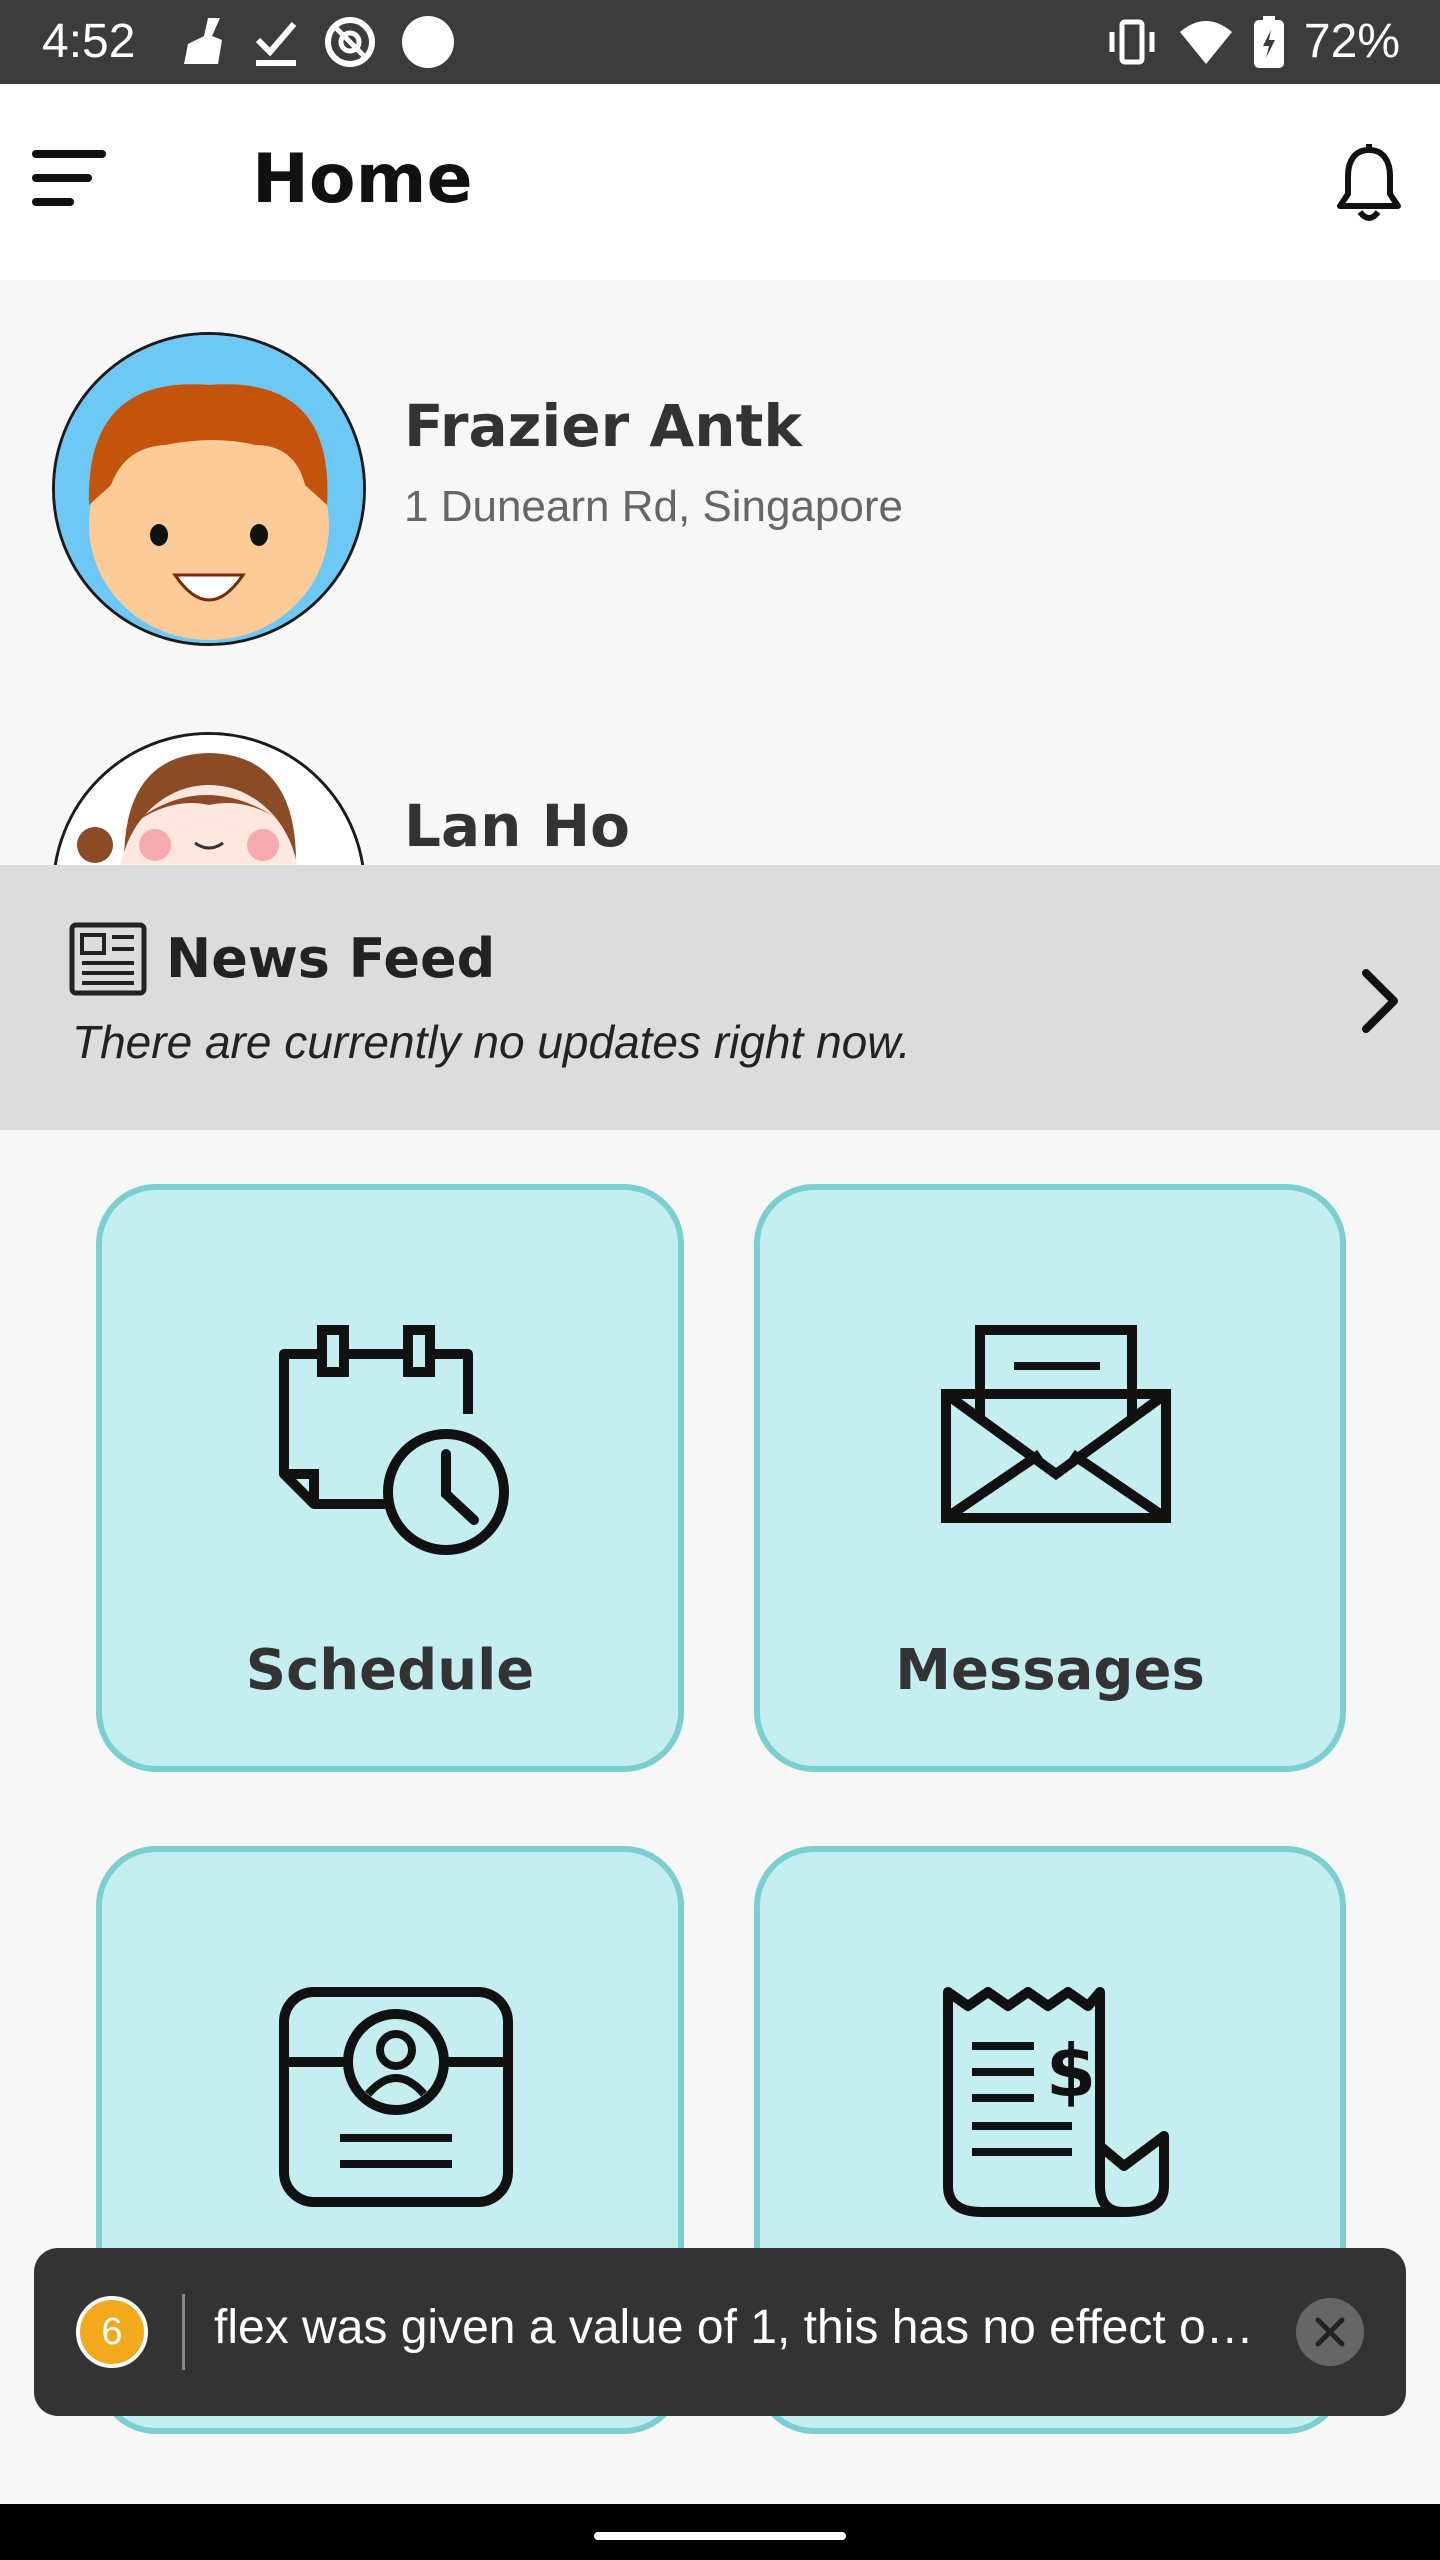 This screenshot has height=2560, width=1440. What do you see at coordinates (428, 42) in the screenshot?
I see `dot-icon` at bounding box center [428, 42].